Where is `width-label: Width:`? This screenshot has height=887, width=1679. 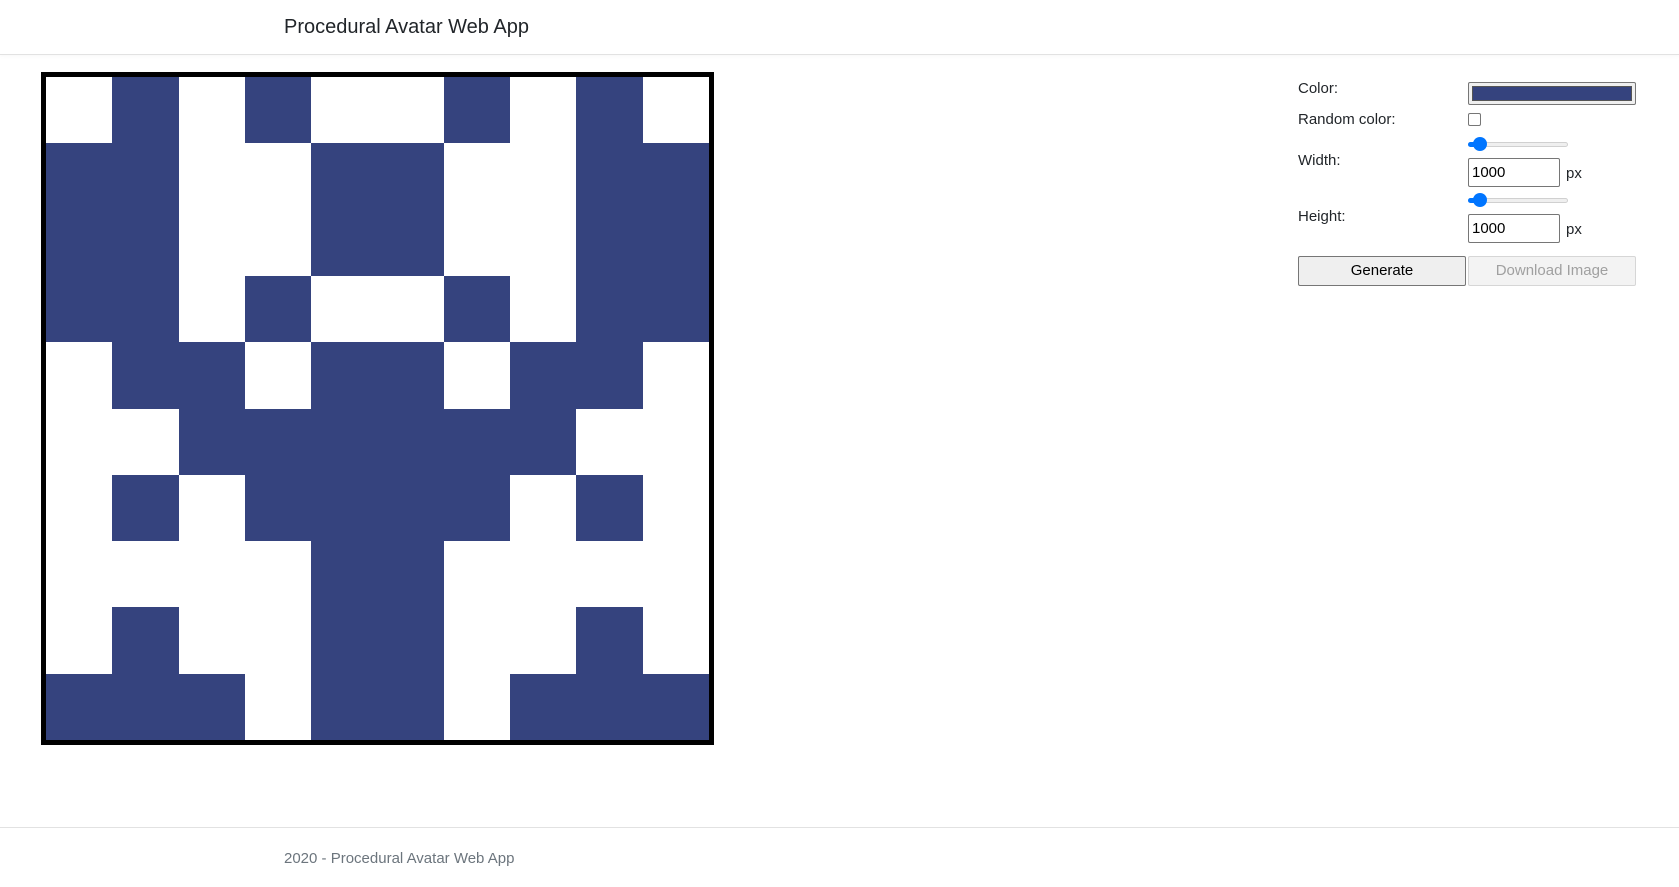
width-label: Width: is located at coordinates (1319, 160).